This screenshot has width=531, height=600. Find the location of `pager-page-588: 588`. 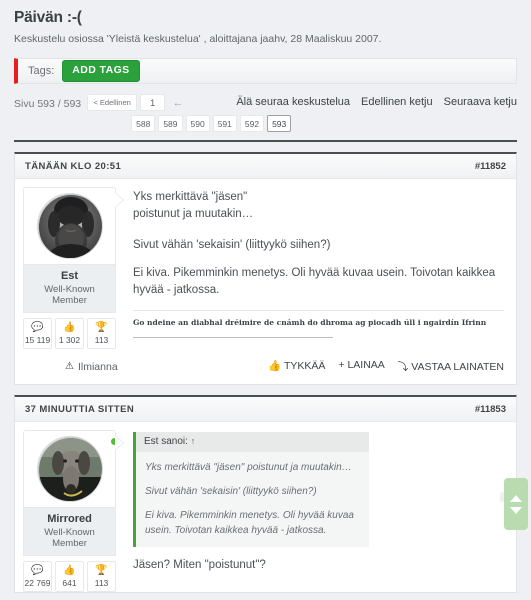

pager-page-588: 588 is located at coordinates (143, 123).